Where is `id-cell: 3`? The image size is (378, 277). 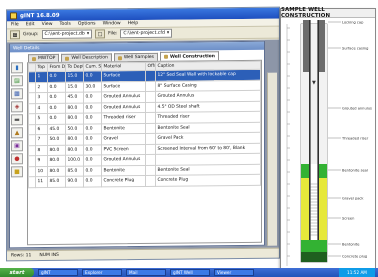 id-cell: 3 is located at coordinates (41, 98).